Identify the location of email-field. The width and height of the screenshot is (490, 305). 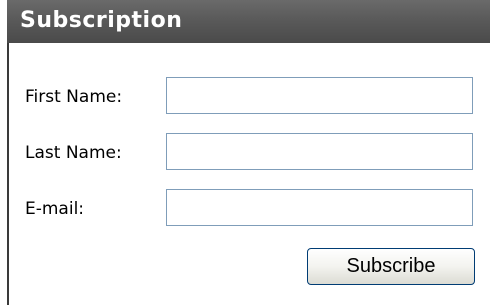
(319, 207).